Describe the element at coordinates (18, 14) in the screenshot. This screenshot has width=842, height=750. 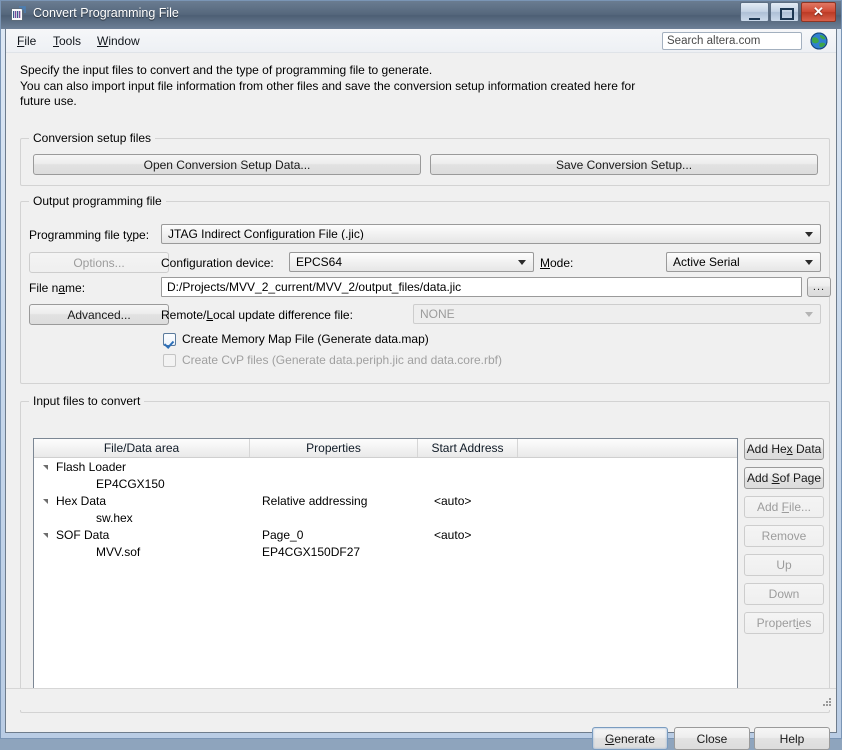
I see `programming-file-icon` at that location.